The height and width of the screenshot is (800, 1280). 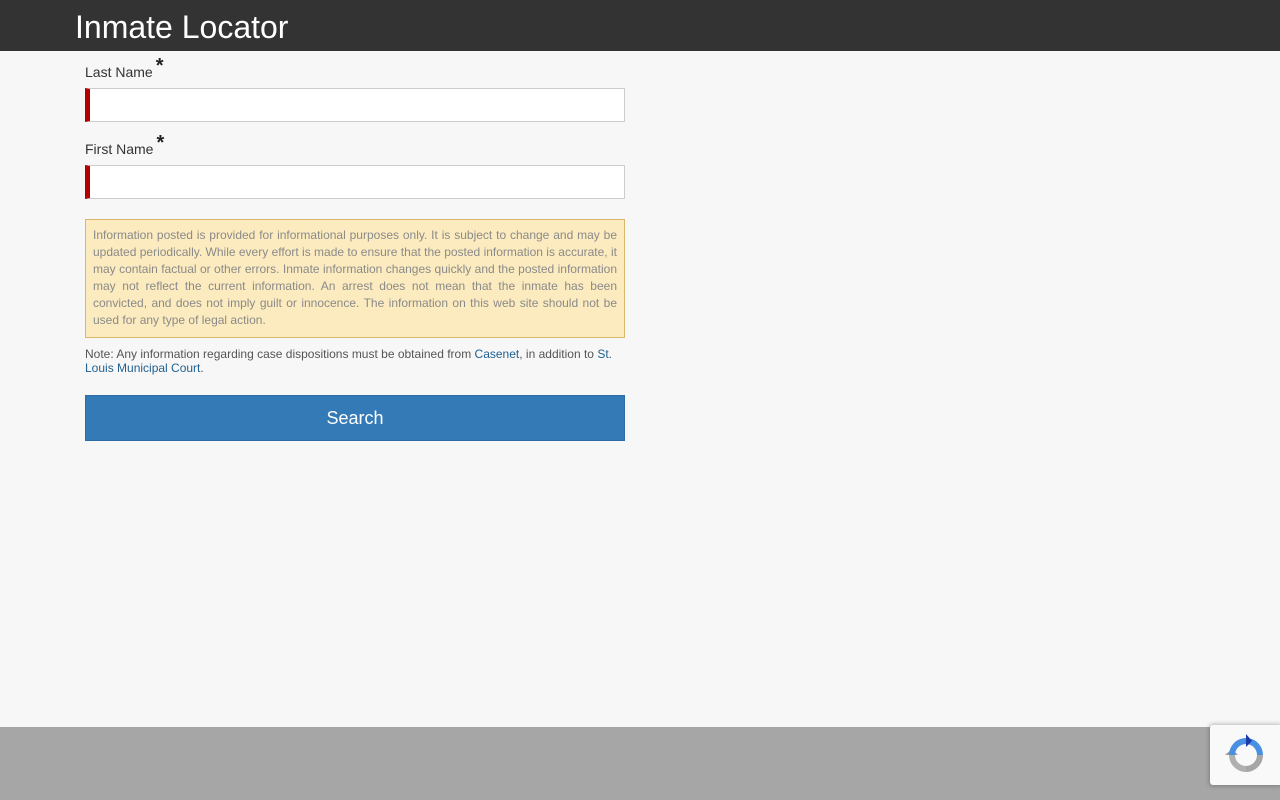 What do you see at coordinates (355, 105) in the screenshot?
I see `last-name-input` at bounding box center [355, 105].